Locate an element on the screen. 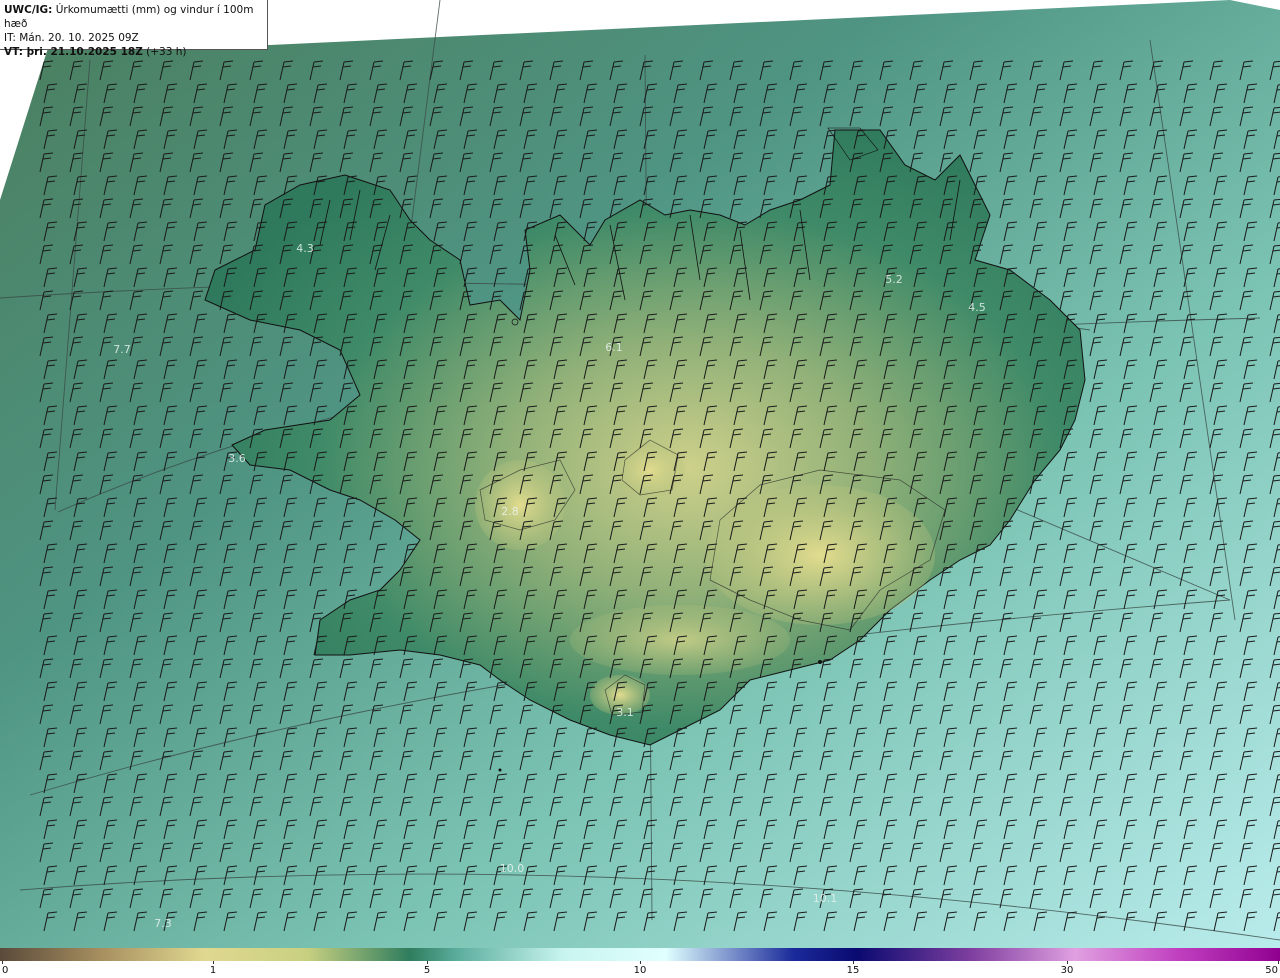 The image size is (1280, 978). initial-time: IT: Mán. 20. 10. 2025 09Z is located at coordinates (71, 38).